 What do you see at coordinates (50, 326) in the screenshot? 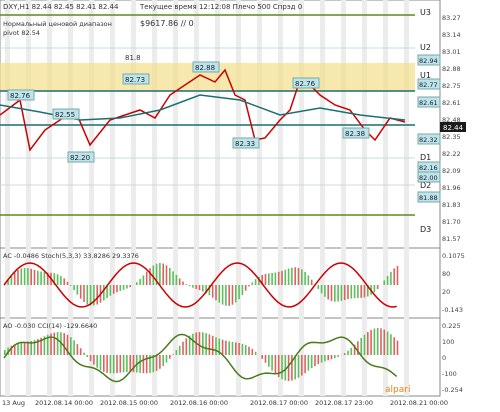
I see `ao-title: AO -0.030 CCI(14) -129.6640` at bounding box center [50, 326].